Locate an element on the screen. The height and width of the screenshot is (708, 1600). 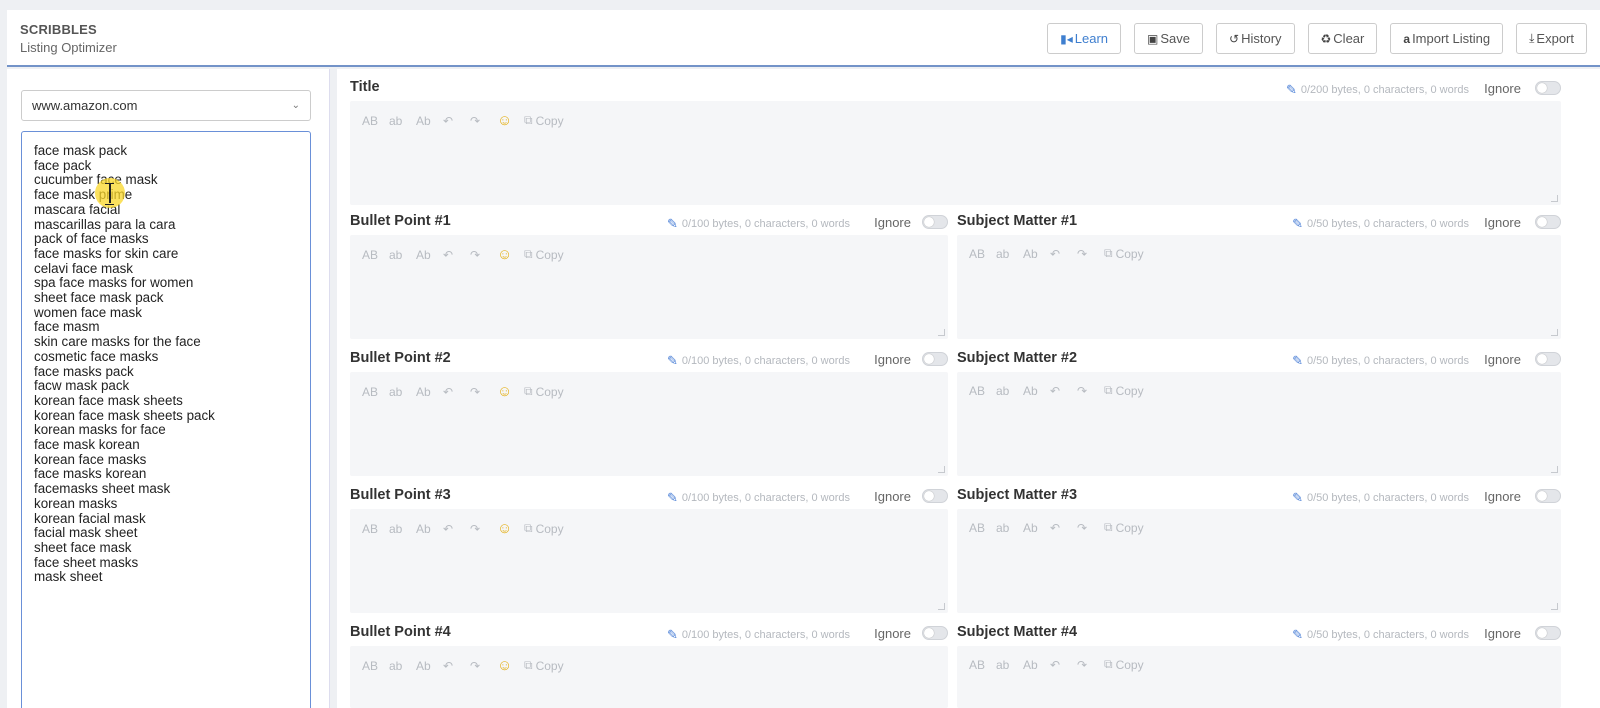
marketplace-select: www.amazon.com ⌄ is located at coordinates (166, 105).